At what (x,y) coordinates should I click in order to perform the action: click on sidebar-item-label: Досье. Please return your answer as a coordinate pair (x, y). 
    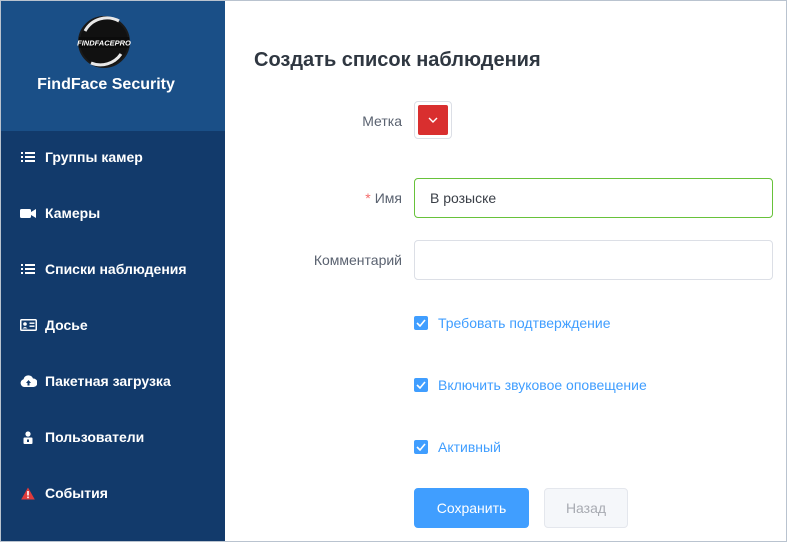
    Looking at the image, I should click on (66, 325).